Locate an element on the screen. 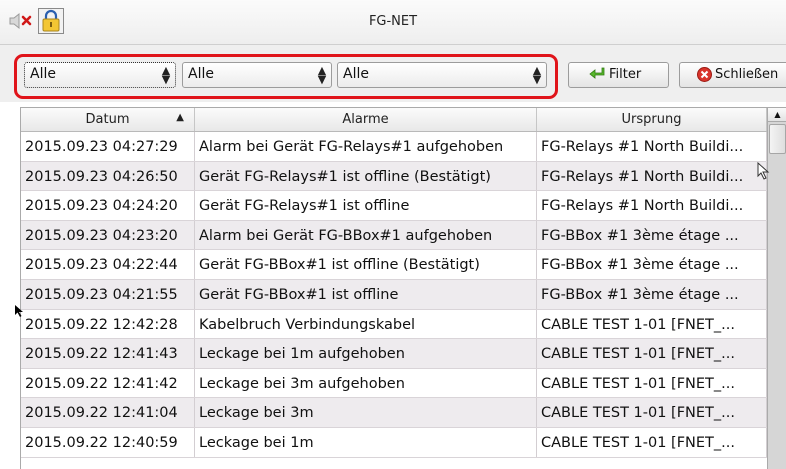 Image resolution: width=786 pixels, height=469 pixels. table-header: Datum ▲ Alarme Ursprung is located at coordinates (394, 120).